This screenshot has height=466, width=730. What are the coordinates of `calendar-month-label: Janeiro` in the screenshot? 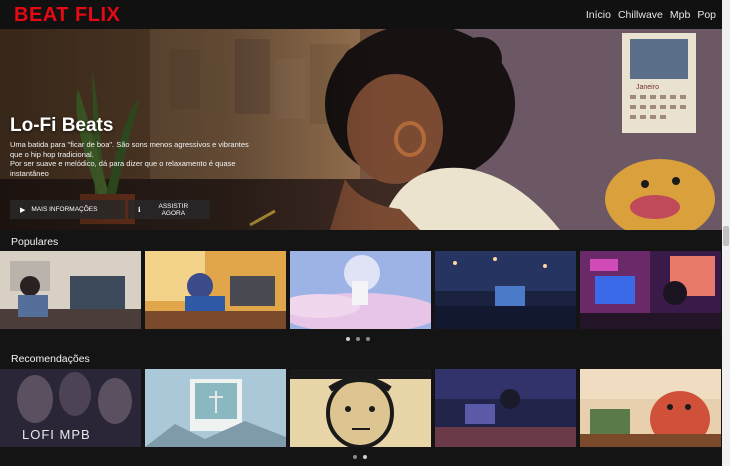 It's located at (647, 87).